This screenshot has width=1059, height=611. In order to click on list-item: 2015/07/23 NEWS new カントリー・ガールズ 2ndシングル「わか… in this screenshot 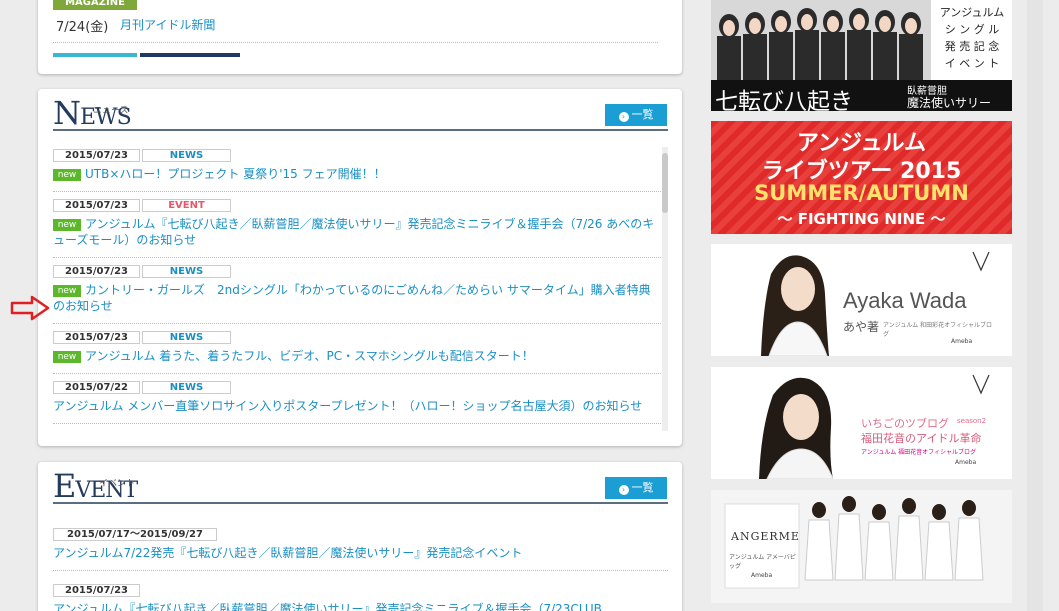, I will do `click(357, 293)`.